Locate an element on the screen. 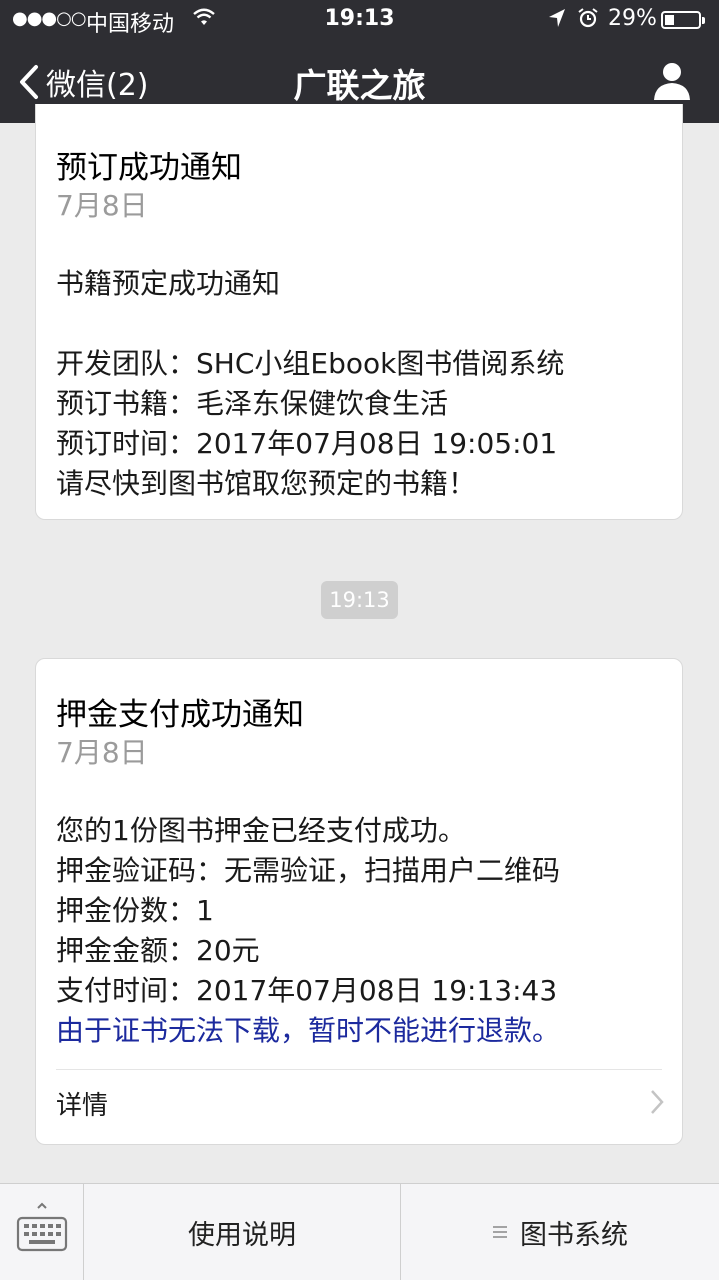 This screenshot has height=1280, width=719. message-line: 预订时间：2017年07月08日 19:05:01 is located at coordinates (307, 443).